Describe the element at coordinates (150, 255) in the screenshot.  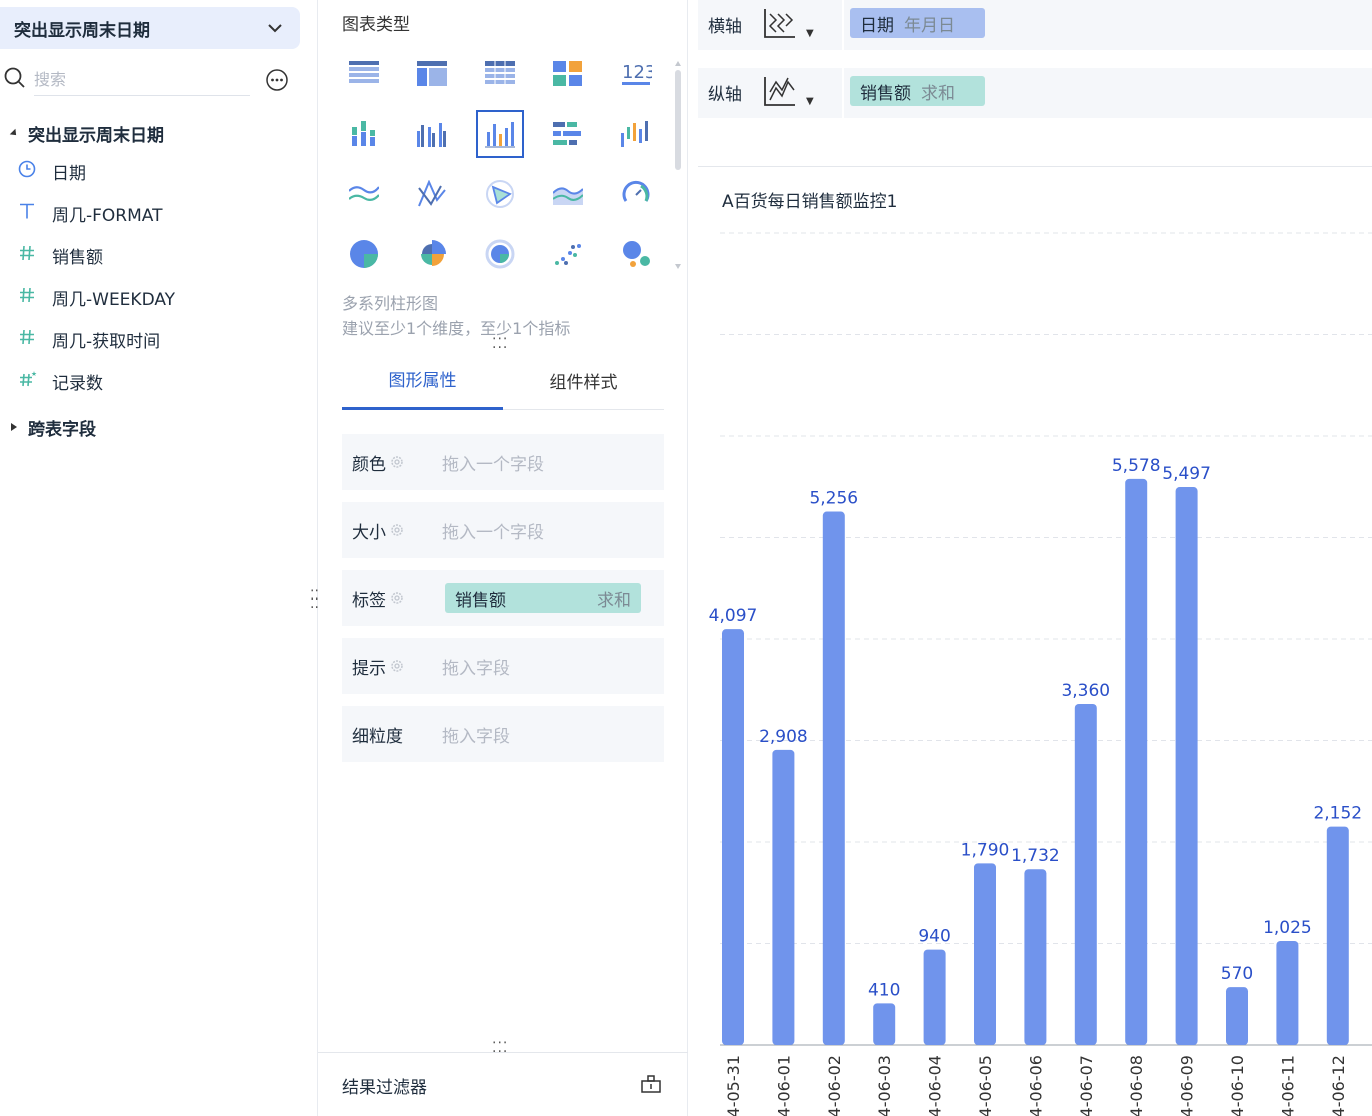
I see `field-item: 销售额` at that location.